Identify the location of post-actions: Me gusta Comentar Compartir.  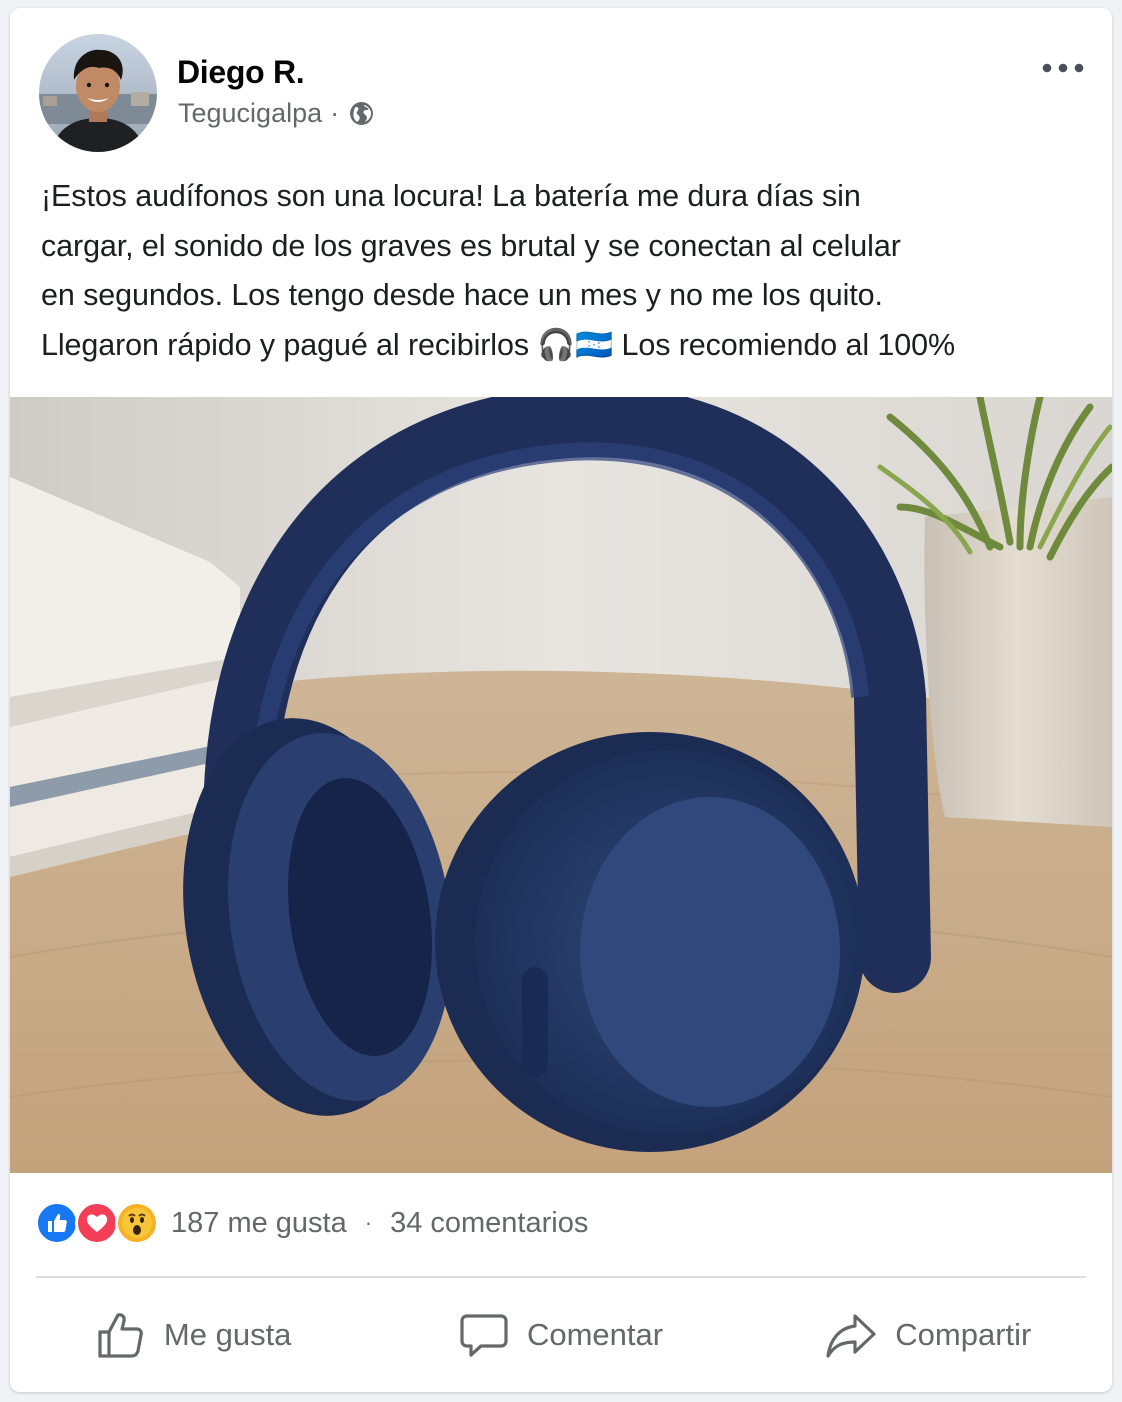
(561, 1335).